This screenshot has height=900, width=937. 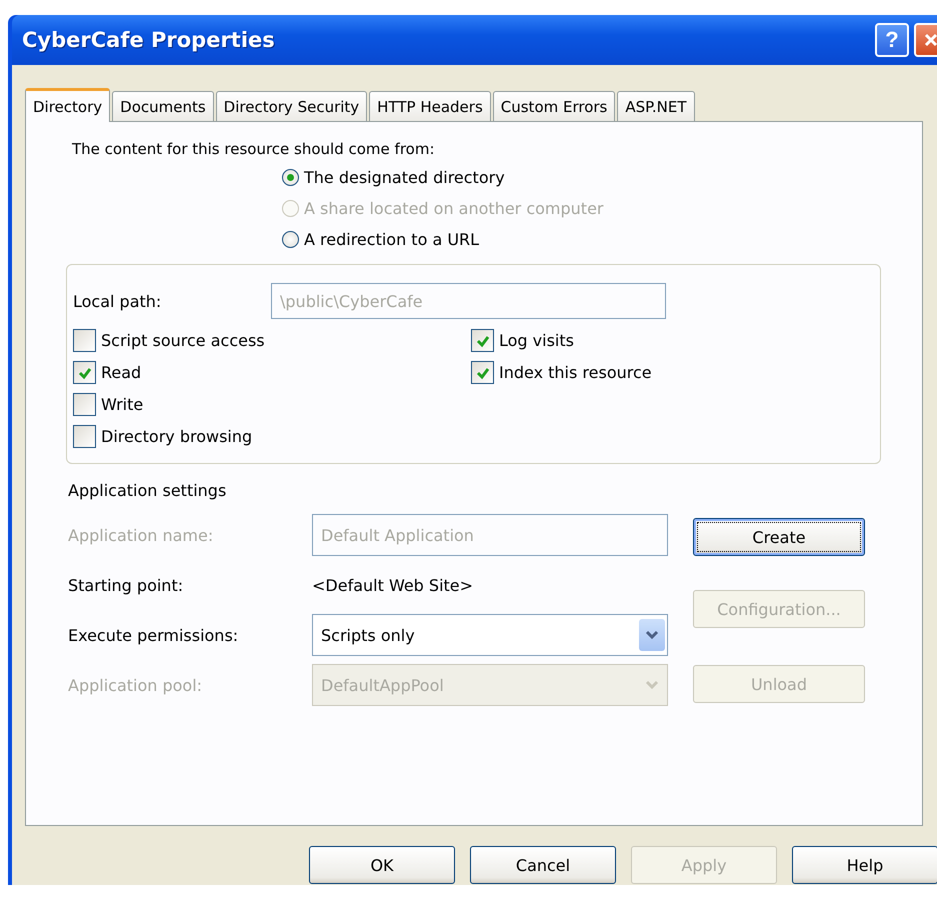 What do you see at coordinates (149, 40) in the screenshot?
I see `window-title: CyberCafe Properties` at bounding box center [149, 40].